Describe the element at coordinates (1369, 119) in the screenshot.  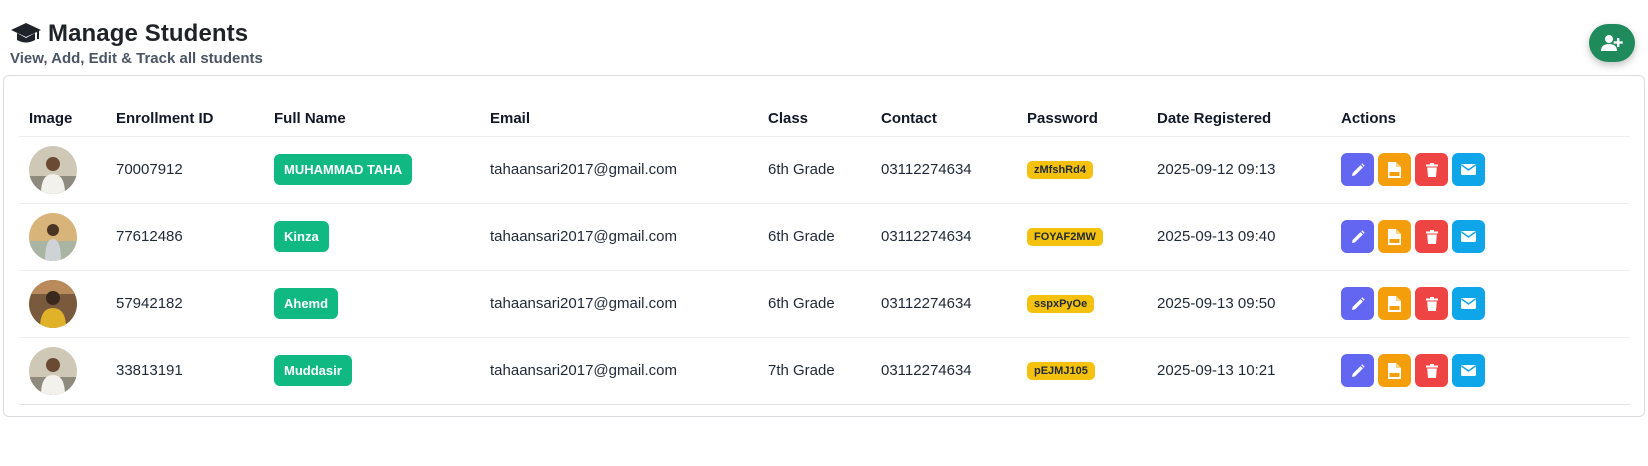
I see `column-header-actions: Actions` at that location.